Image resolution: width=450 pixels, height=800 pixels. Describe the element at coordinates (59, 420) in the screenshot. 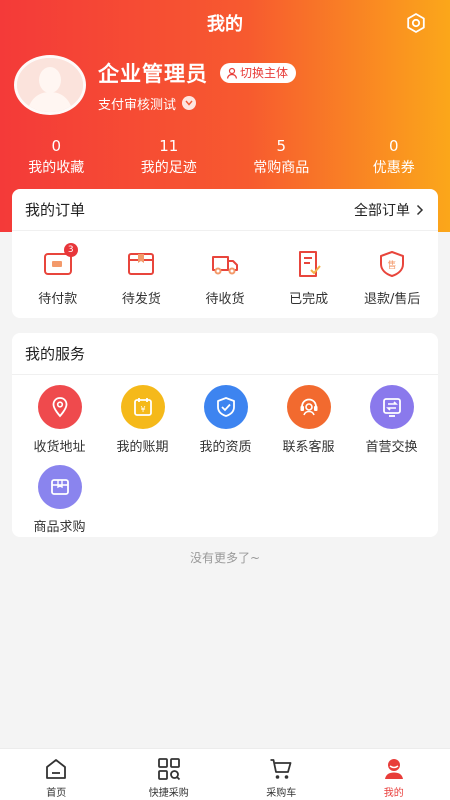

I see `service-address: 收货地址` at that location.